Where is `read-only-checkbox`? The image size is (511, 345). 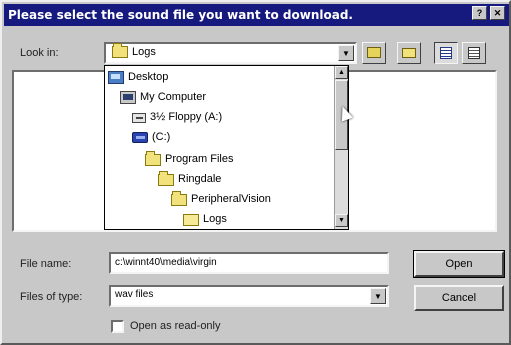 read-only-checkbox is located at coordinates (117, 326).